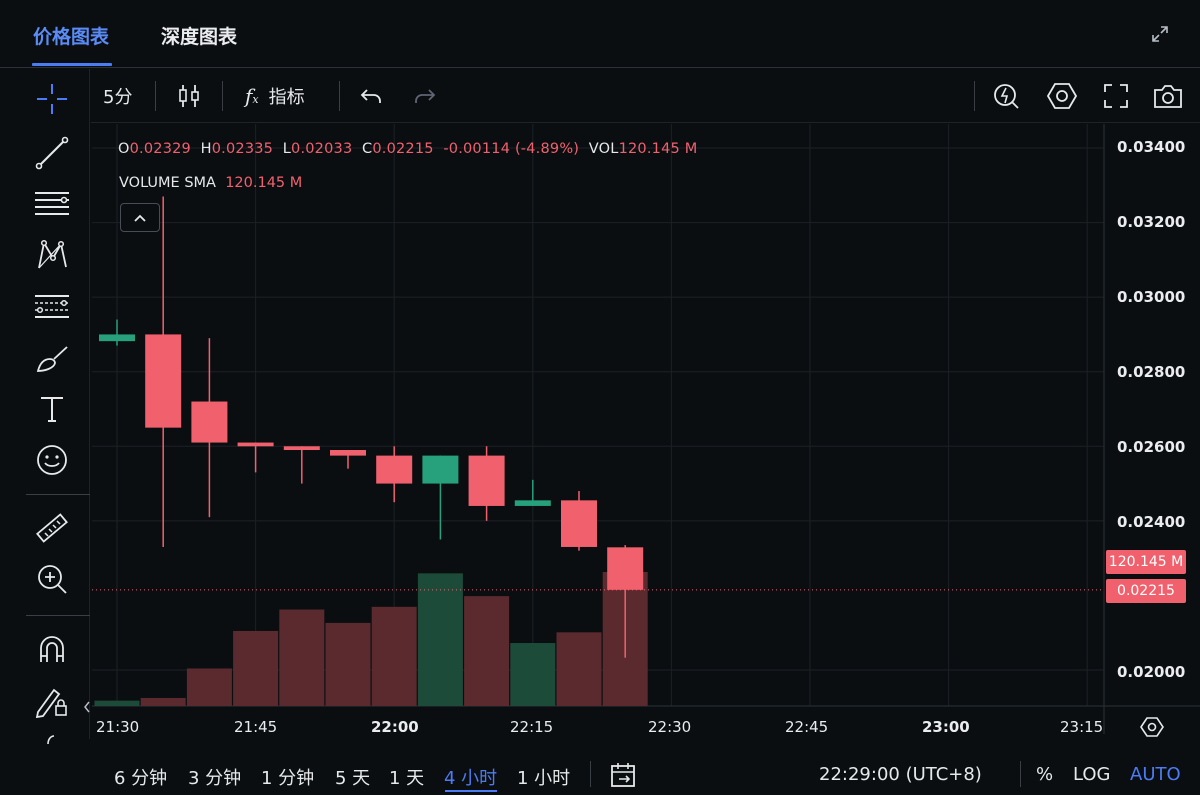 This screenshot has width=1200, height=795. I want to click on time-tick: 23:15, so click(1082, 727).